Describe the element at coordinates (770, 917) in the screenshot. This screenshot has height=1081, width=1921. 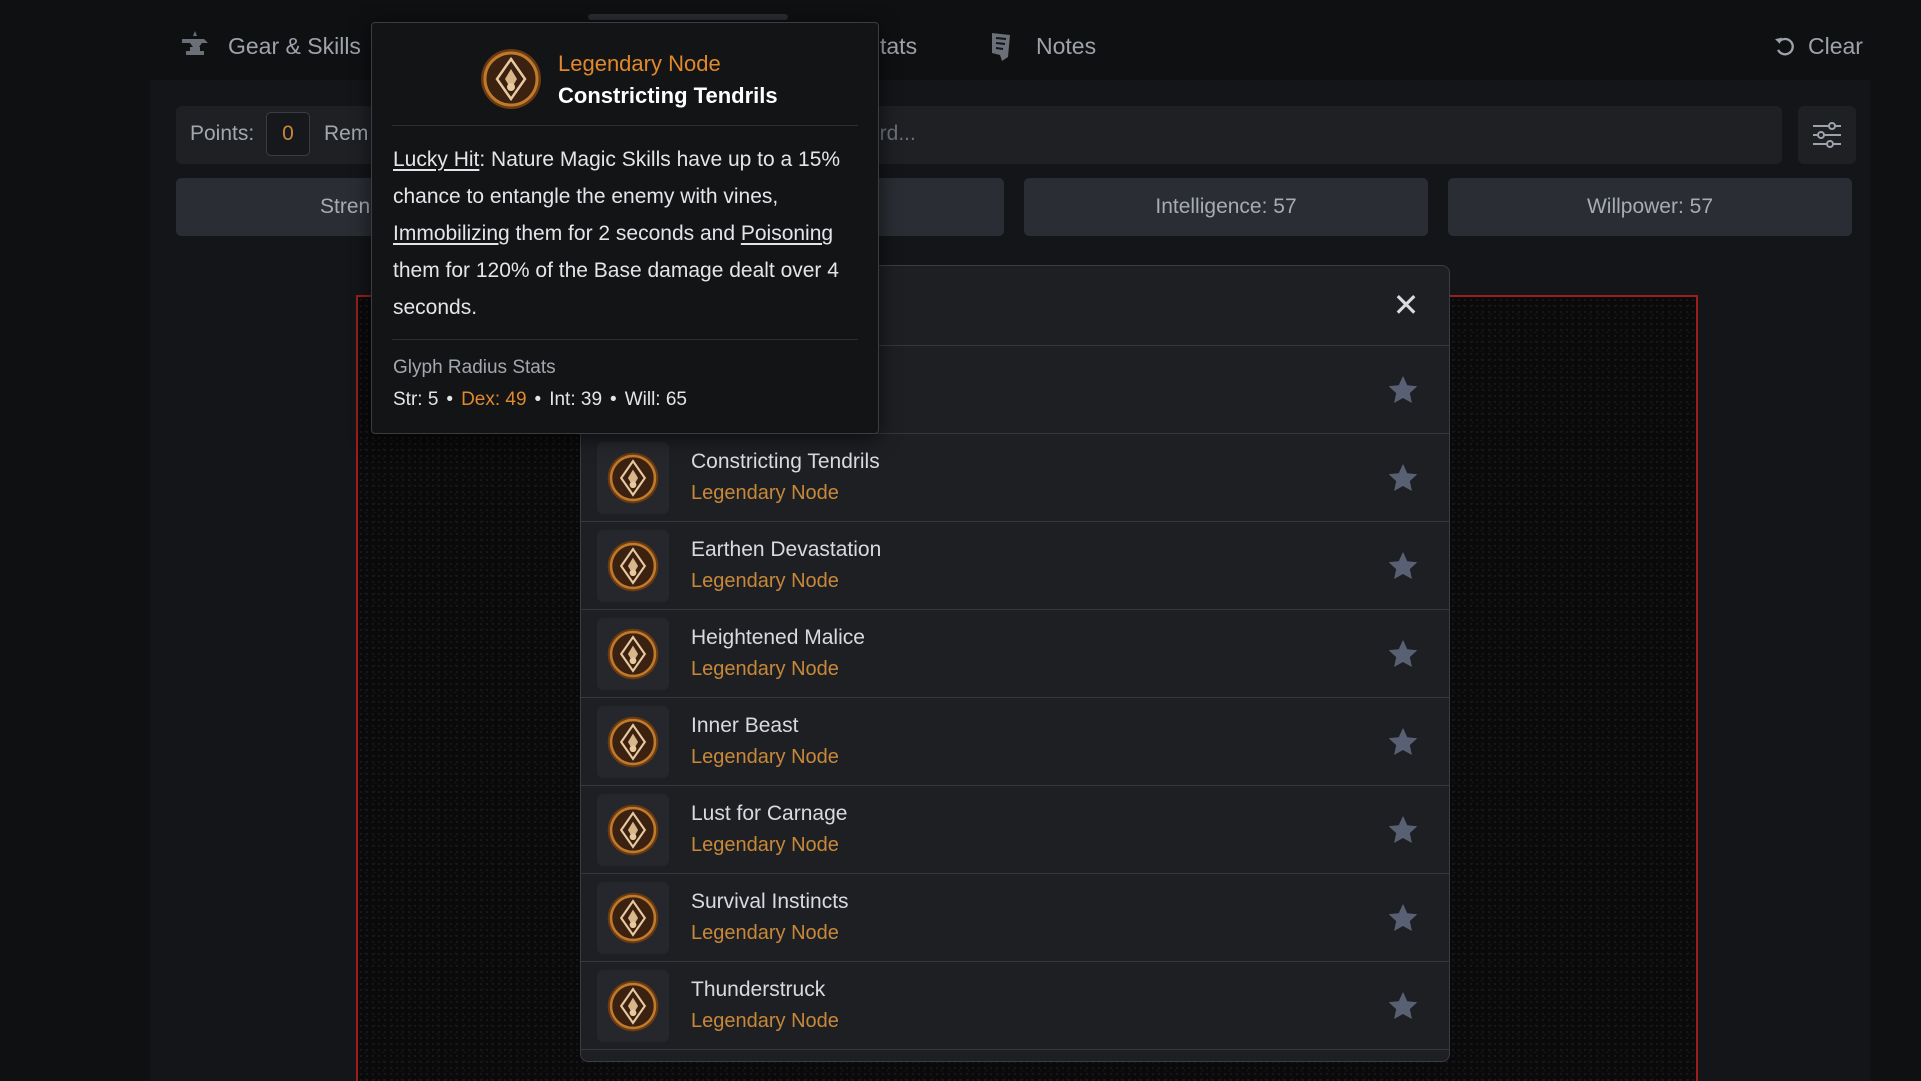
I see `row-text: Survival Instincts Legendary Node` at that location.